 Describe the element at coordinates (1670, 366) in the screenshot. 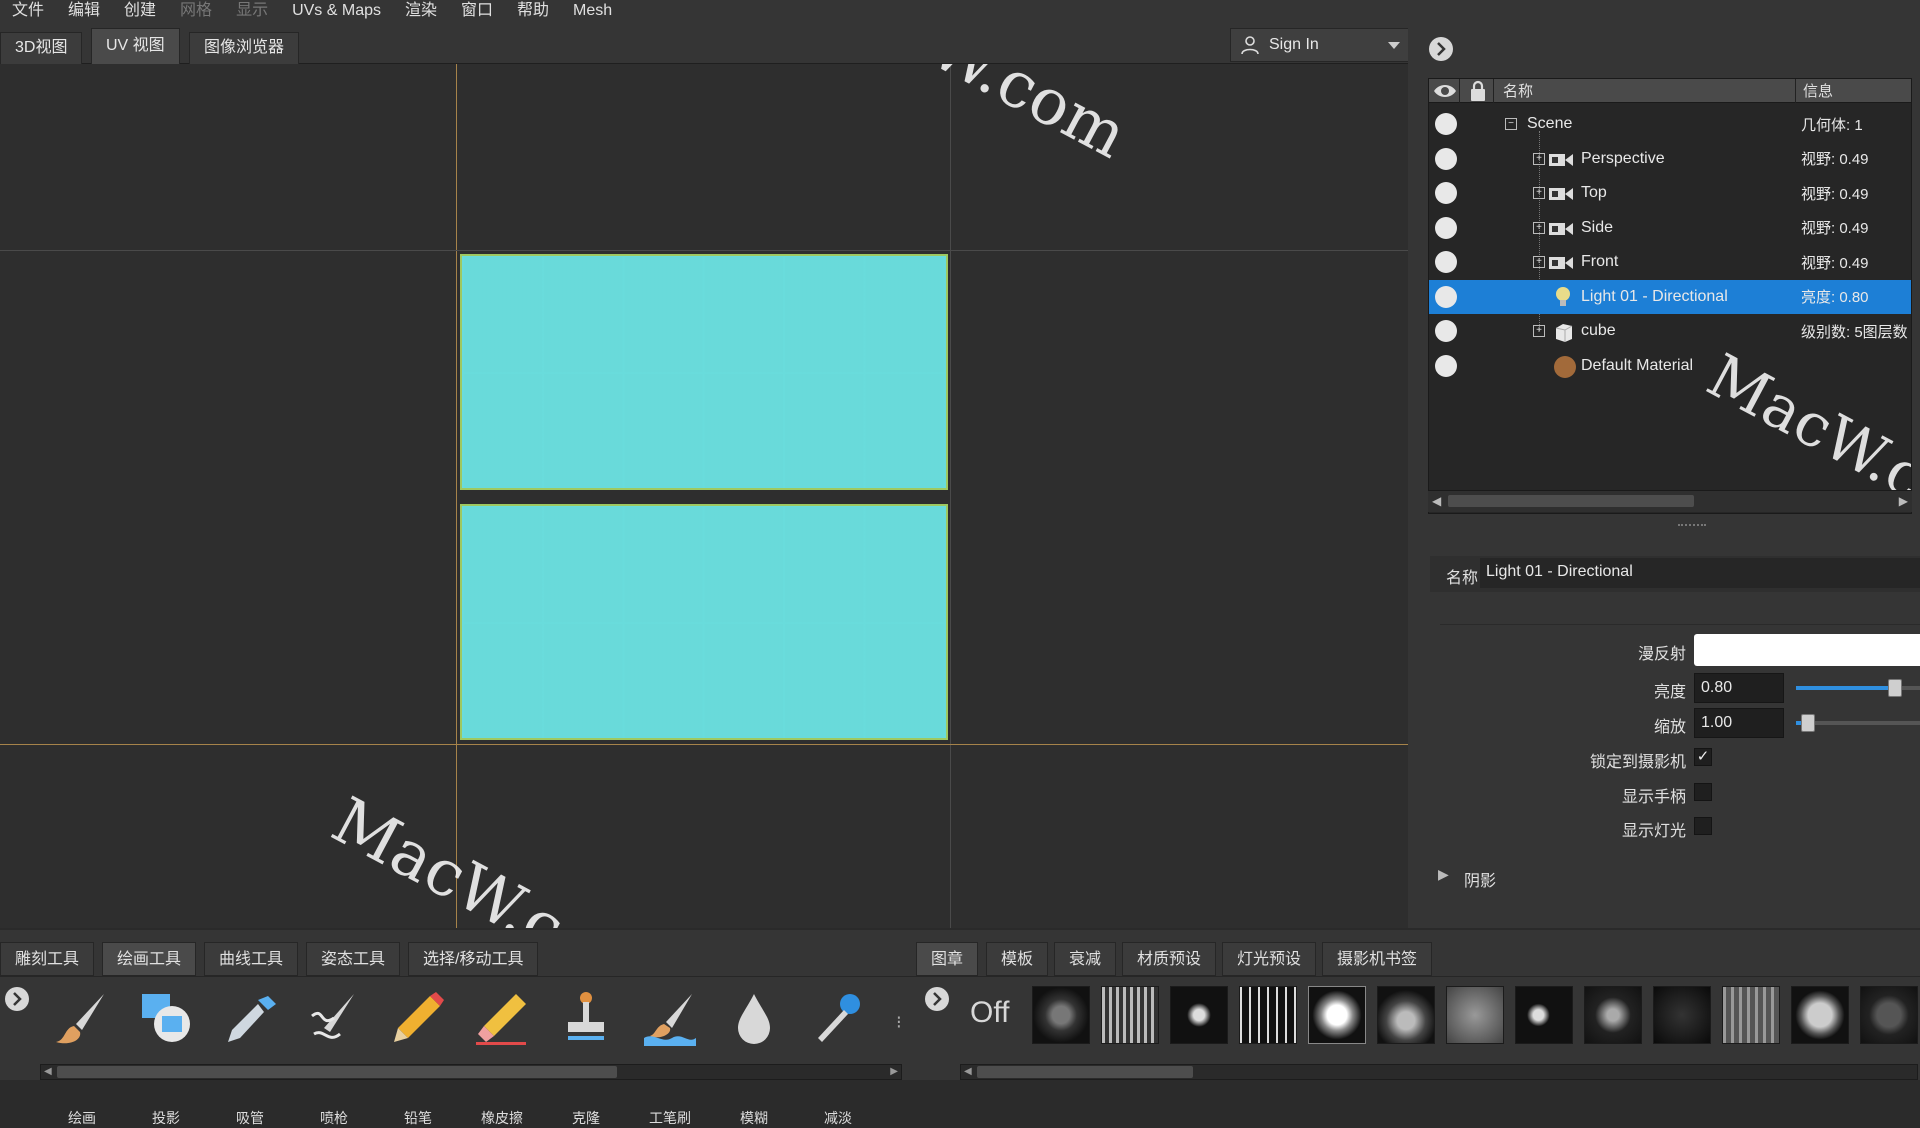

I see `outliner-row-default-material: Default Material` at that location.